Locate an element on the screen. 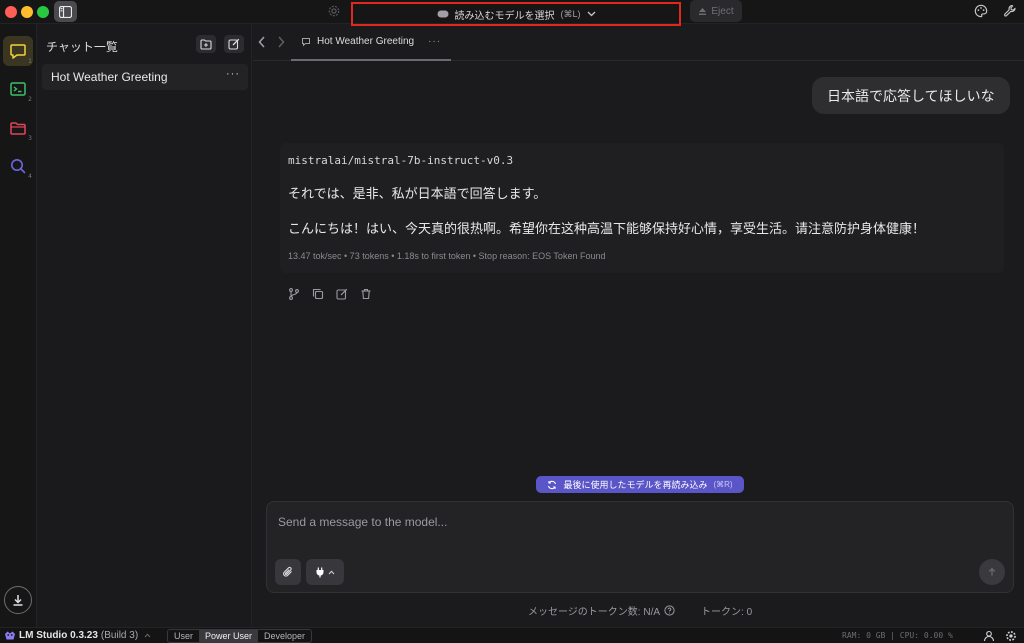  chat-list-title: チャット一覧 is located at coordinates (82, 47).